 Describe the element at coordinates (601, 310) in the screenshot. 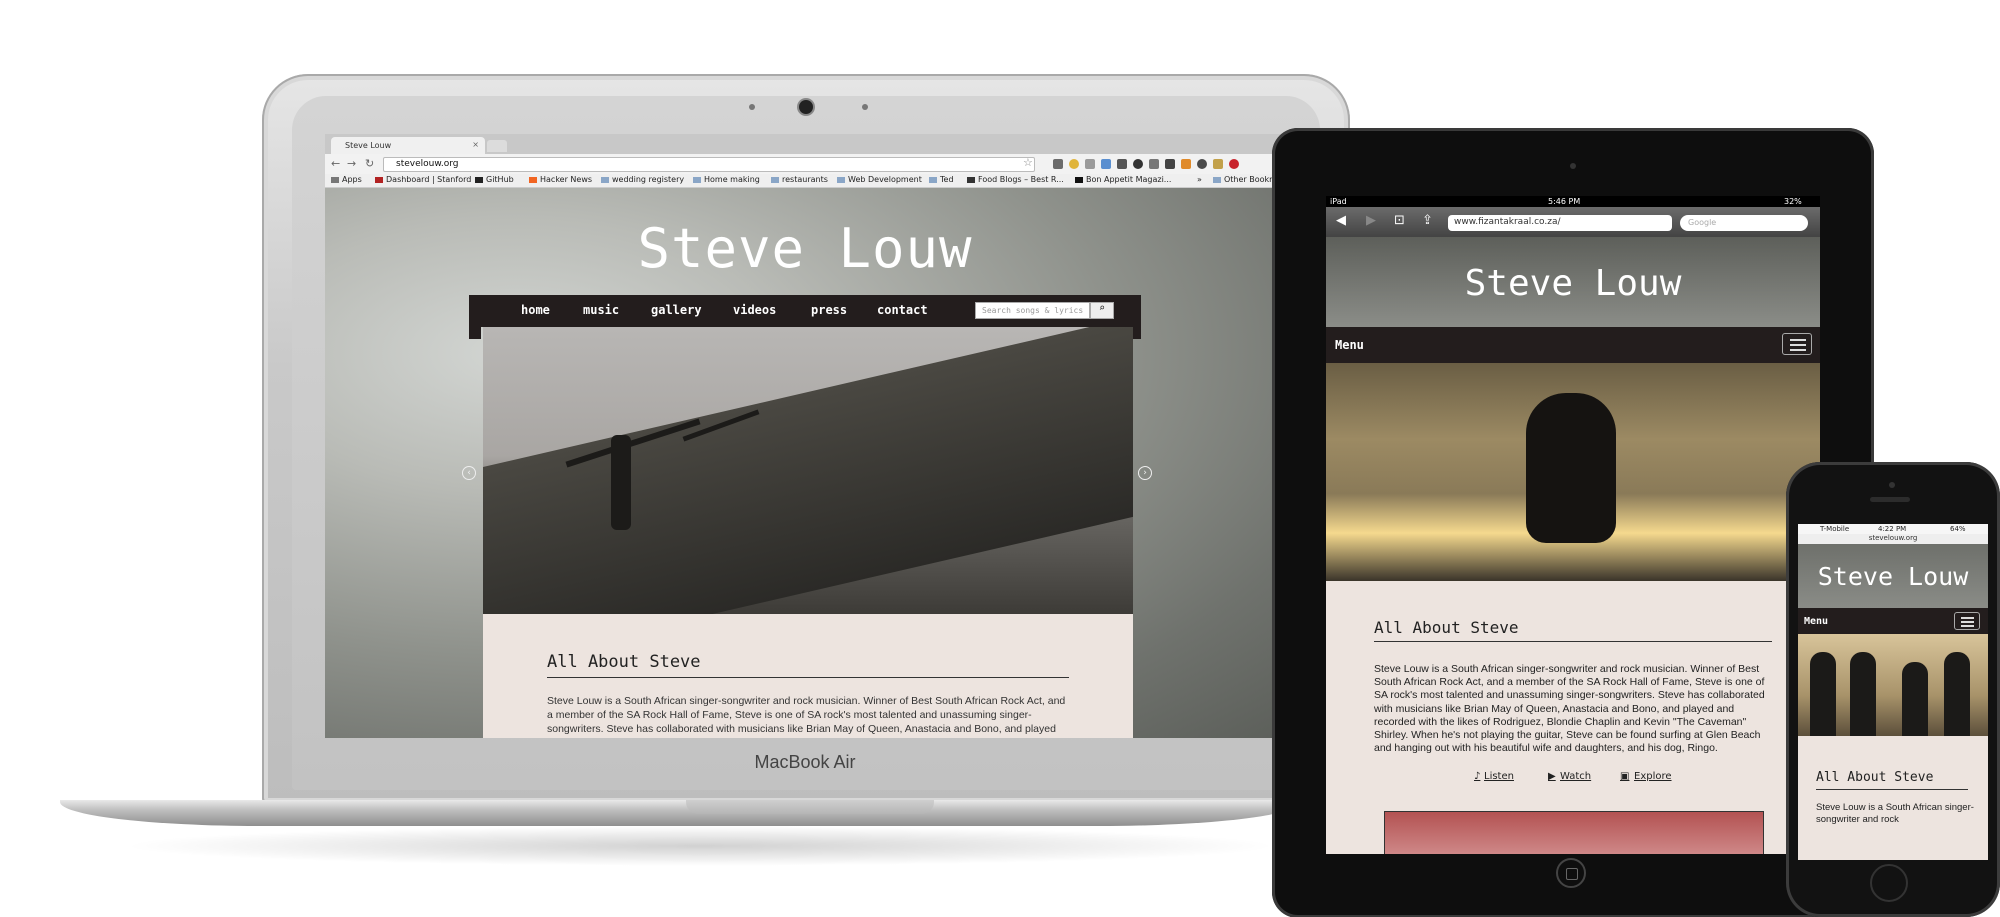

I see `nav-music: music` at that location.